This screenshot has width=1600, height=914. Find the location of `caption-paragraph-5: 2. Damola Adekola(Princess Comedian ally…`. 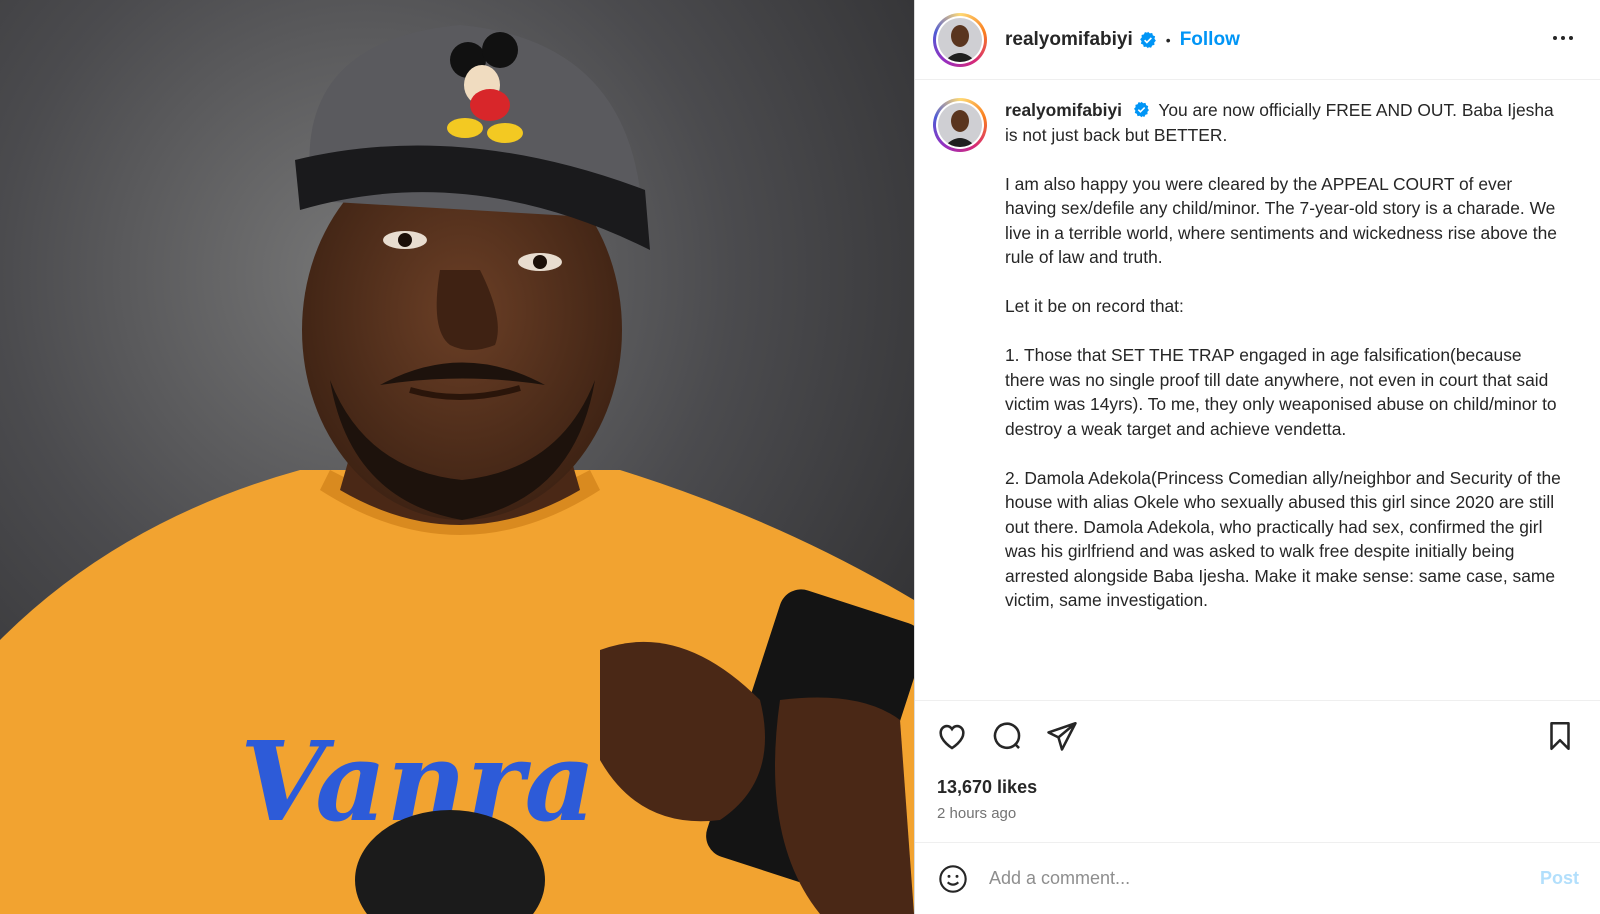

caption-paragraph-5: 2. Damola Adekola(Princess Comedian ally… is located at coordinates (1283, 539).